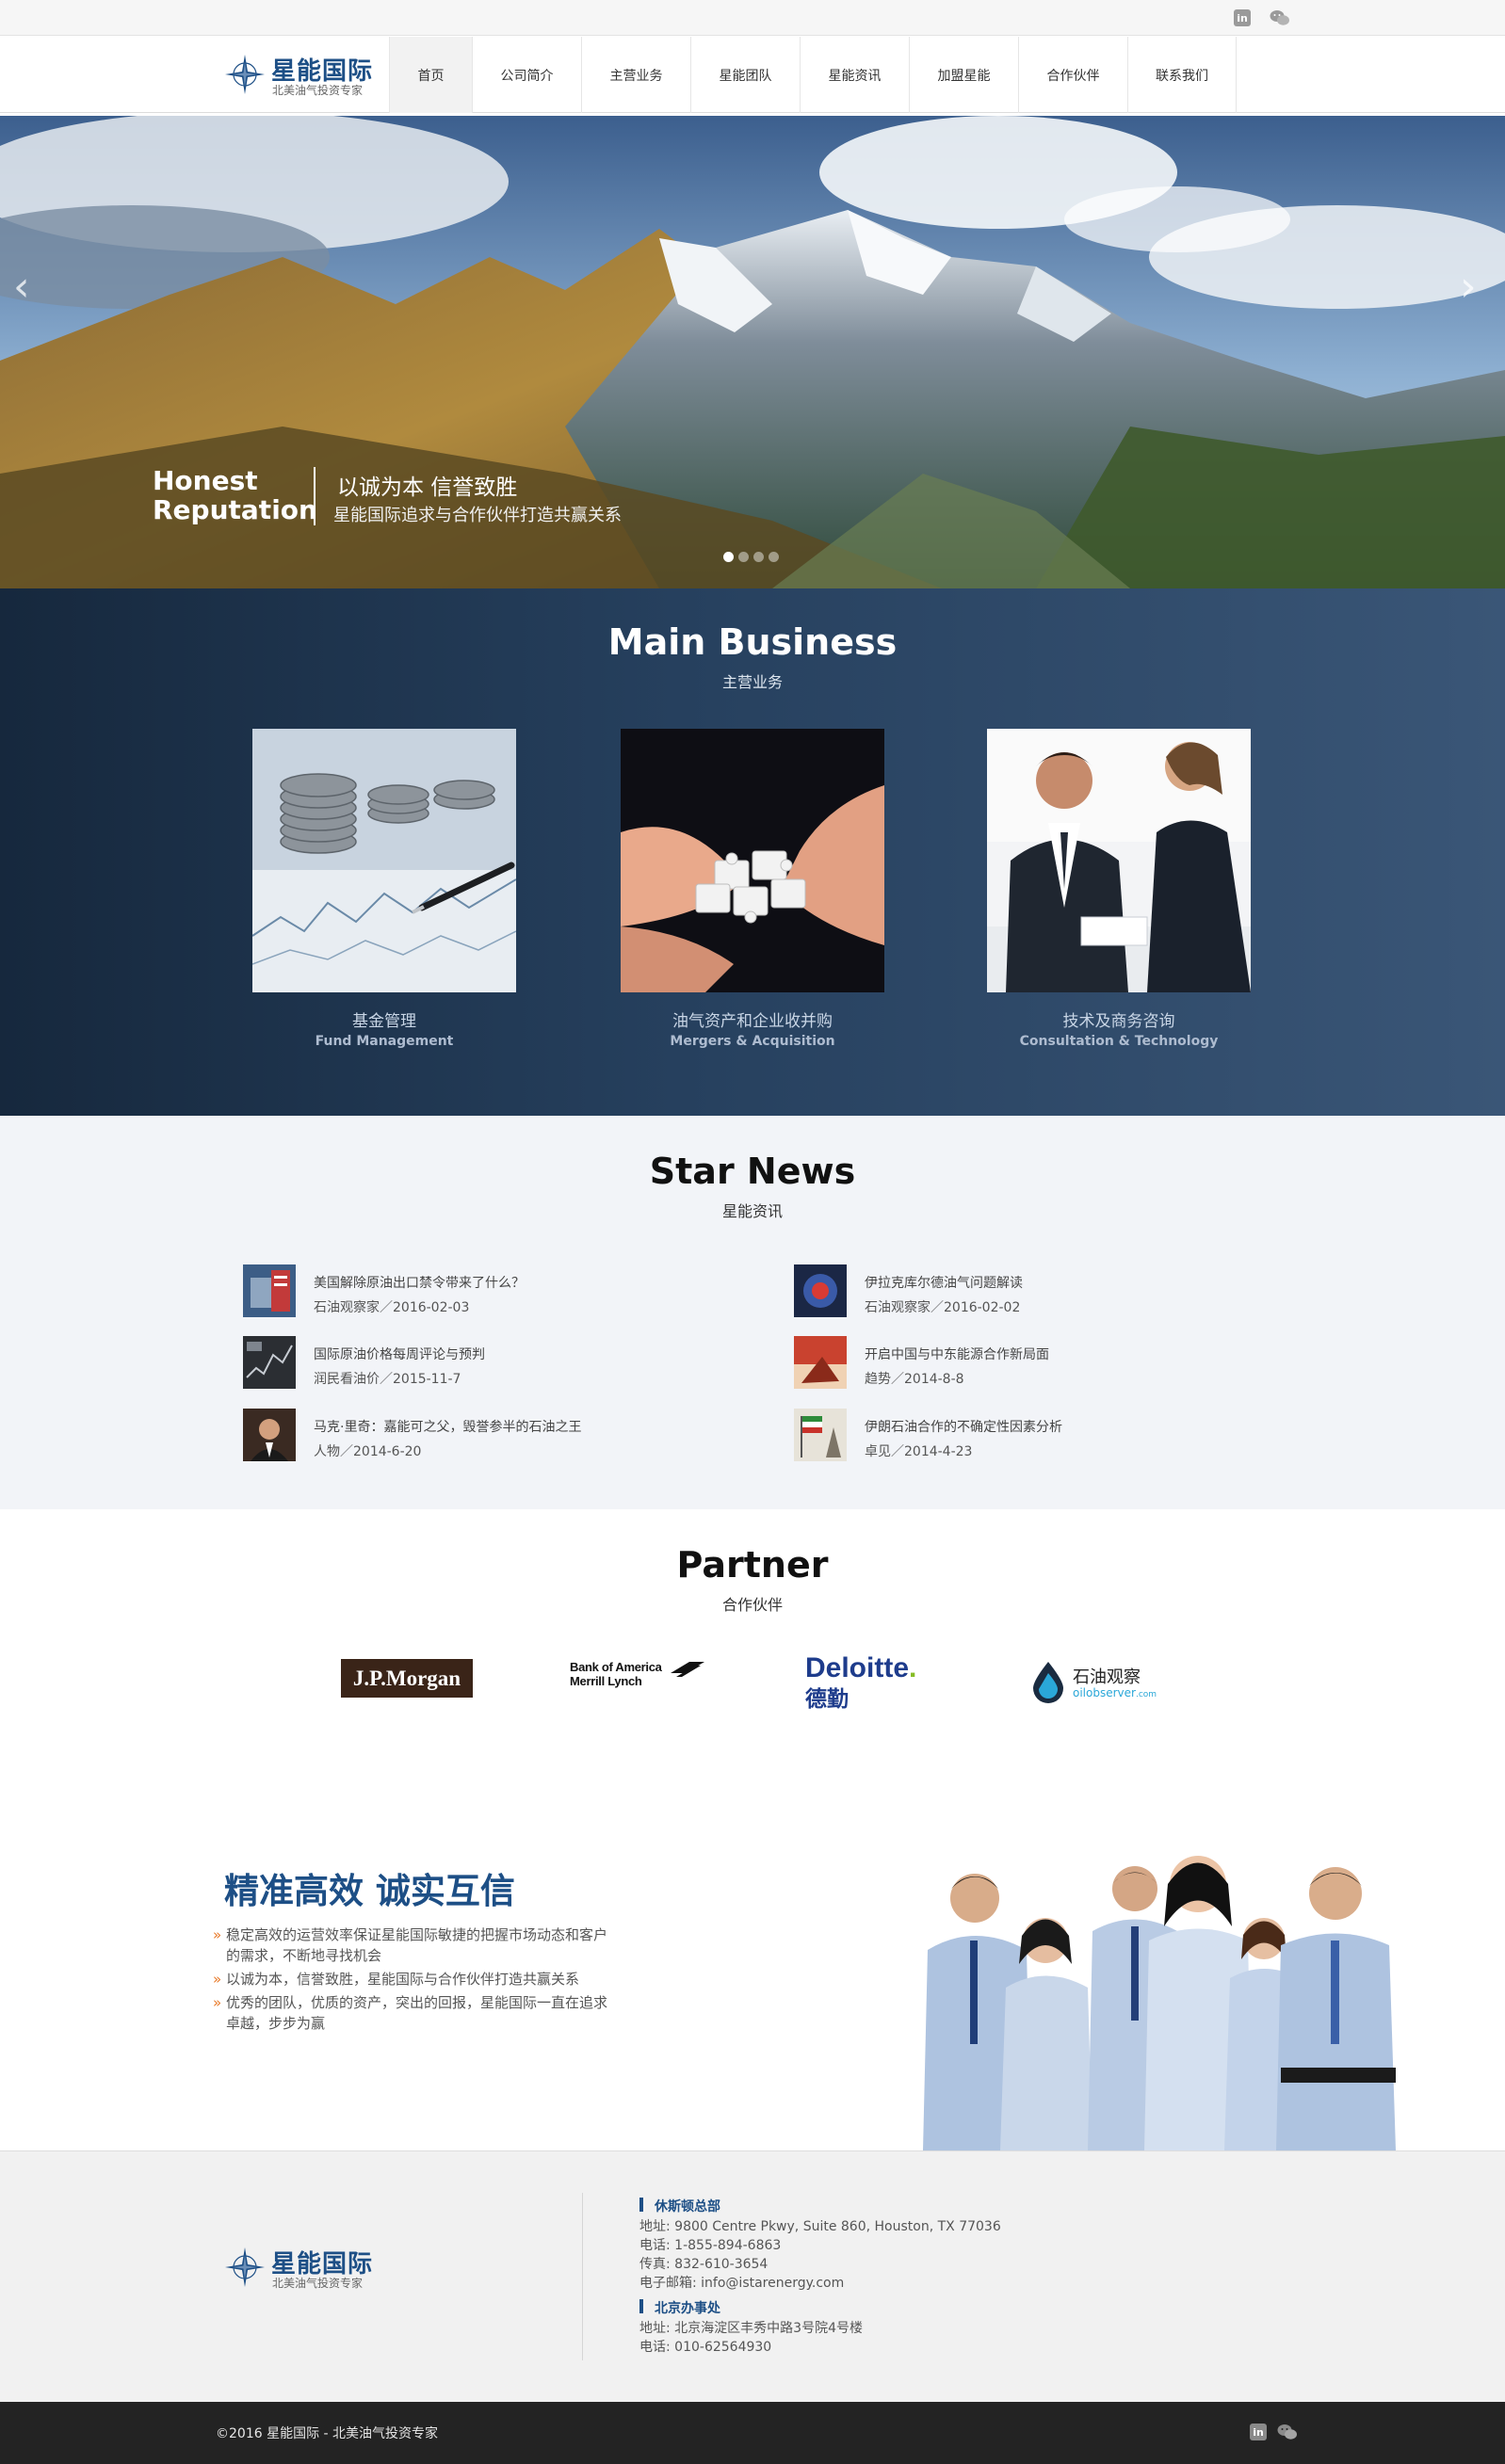 The image size is (1505, 2464). What do you see at coordinates (1146, 1695) in the screenshot?
I see `oil-en-com: .com` at bounding box center [1146, 1695].